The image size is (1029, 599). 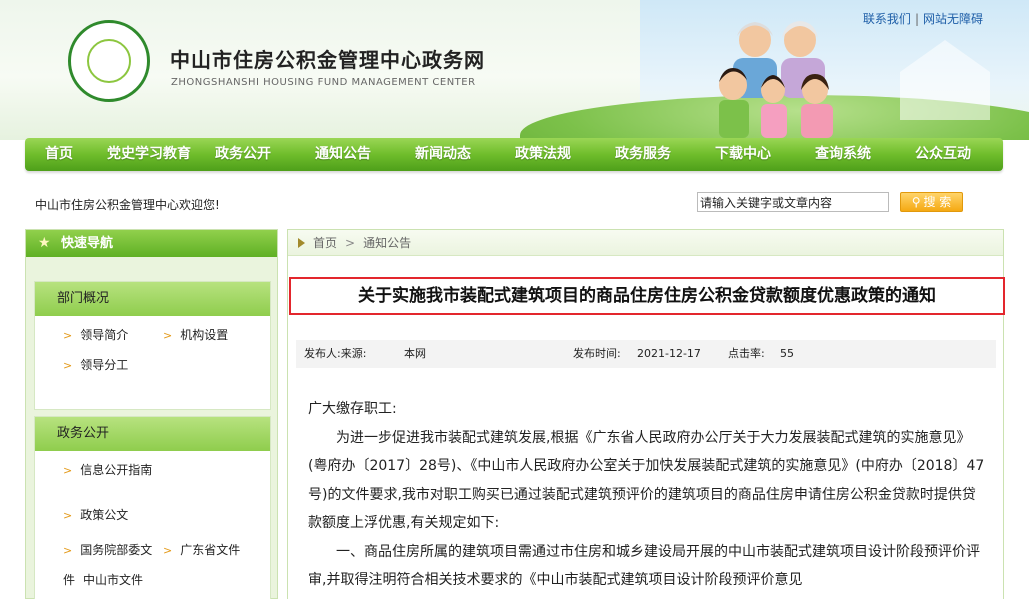 I want to click on nav-item-services: 政务服务, so click(x=643, y=154).